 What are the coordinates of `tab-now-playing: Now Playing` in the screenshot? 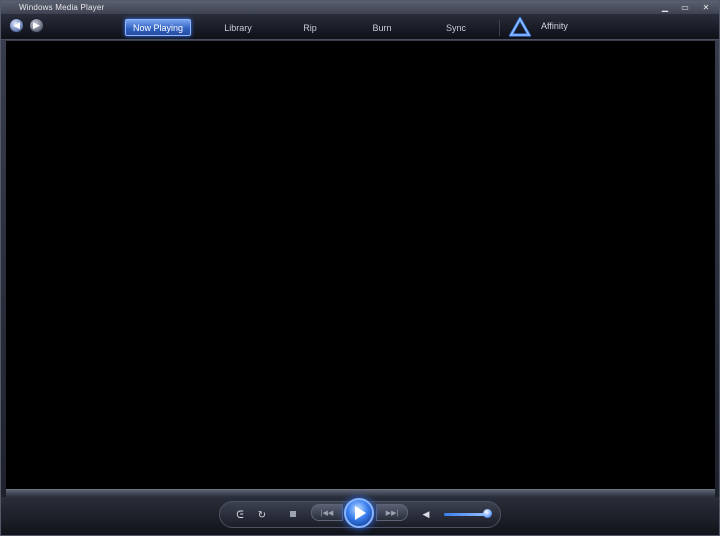 It's located at (158, 27).